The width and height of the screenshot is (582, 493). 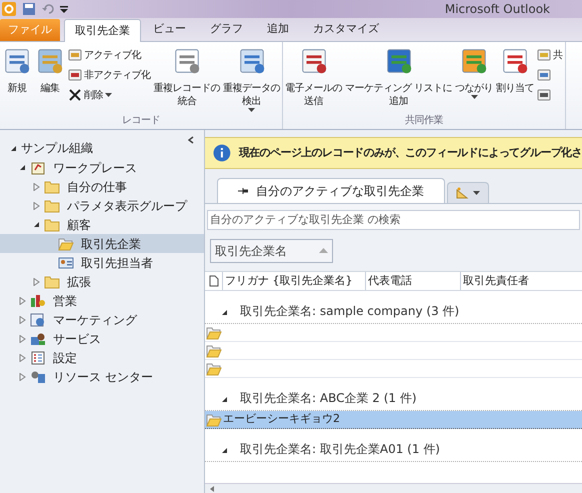 I want to click on column-header: 代表電話, so click(x=412, y=281).